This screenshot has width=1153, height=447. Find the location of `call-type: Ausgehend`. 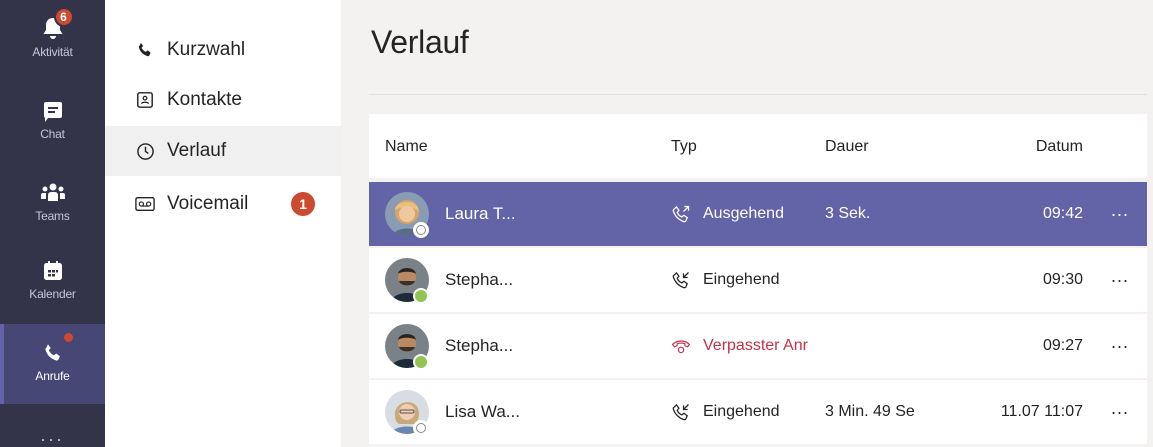

call-type: Ausgehend is located at coordinates (727, 214).